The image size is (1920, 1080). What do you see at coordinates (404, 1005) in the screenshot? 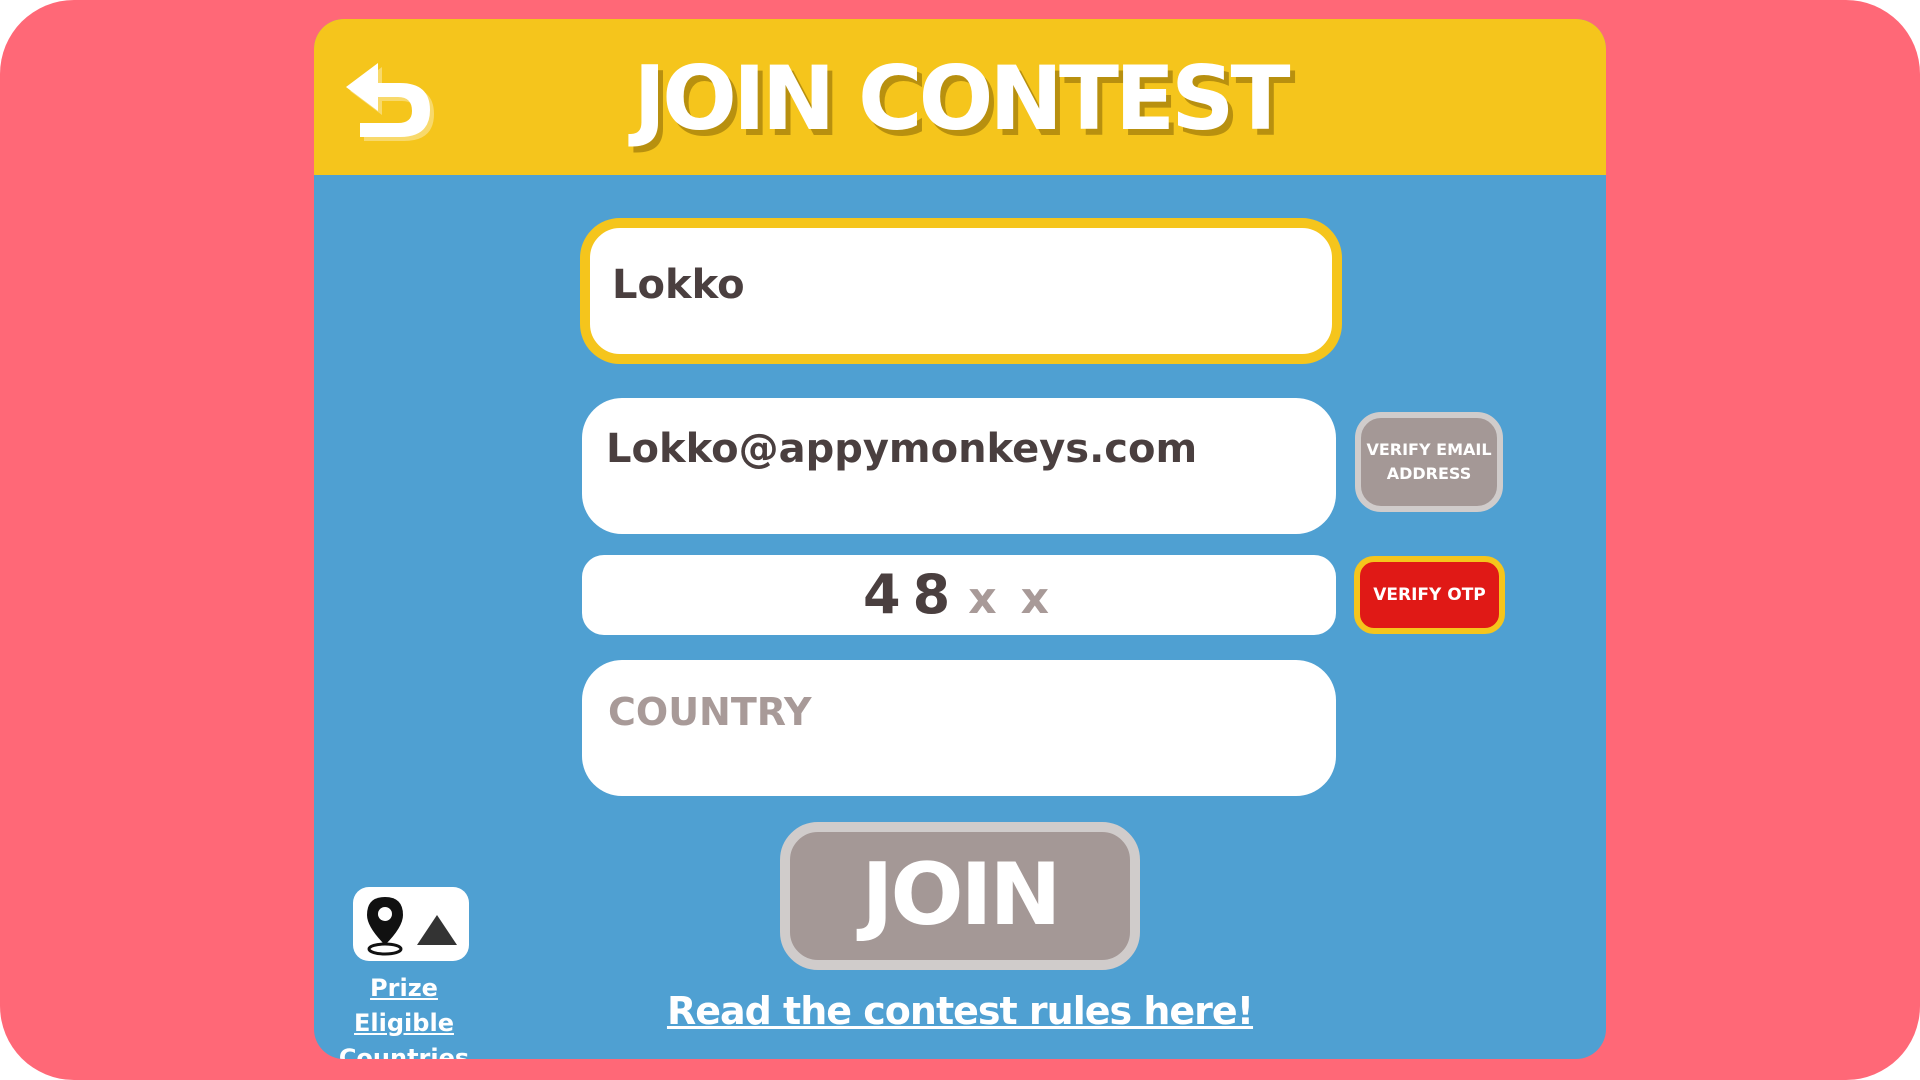
I see `prize-label-line1: Prize Eligible` at bounding box center [404, 1005].